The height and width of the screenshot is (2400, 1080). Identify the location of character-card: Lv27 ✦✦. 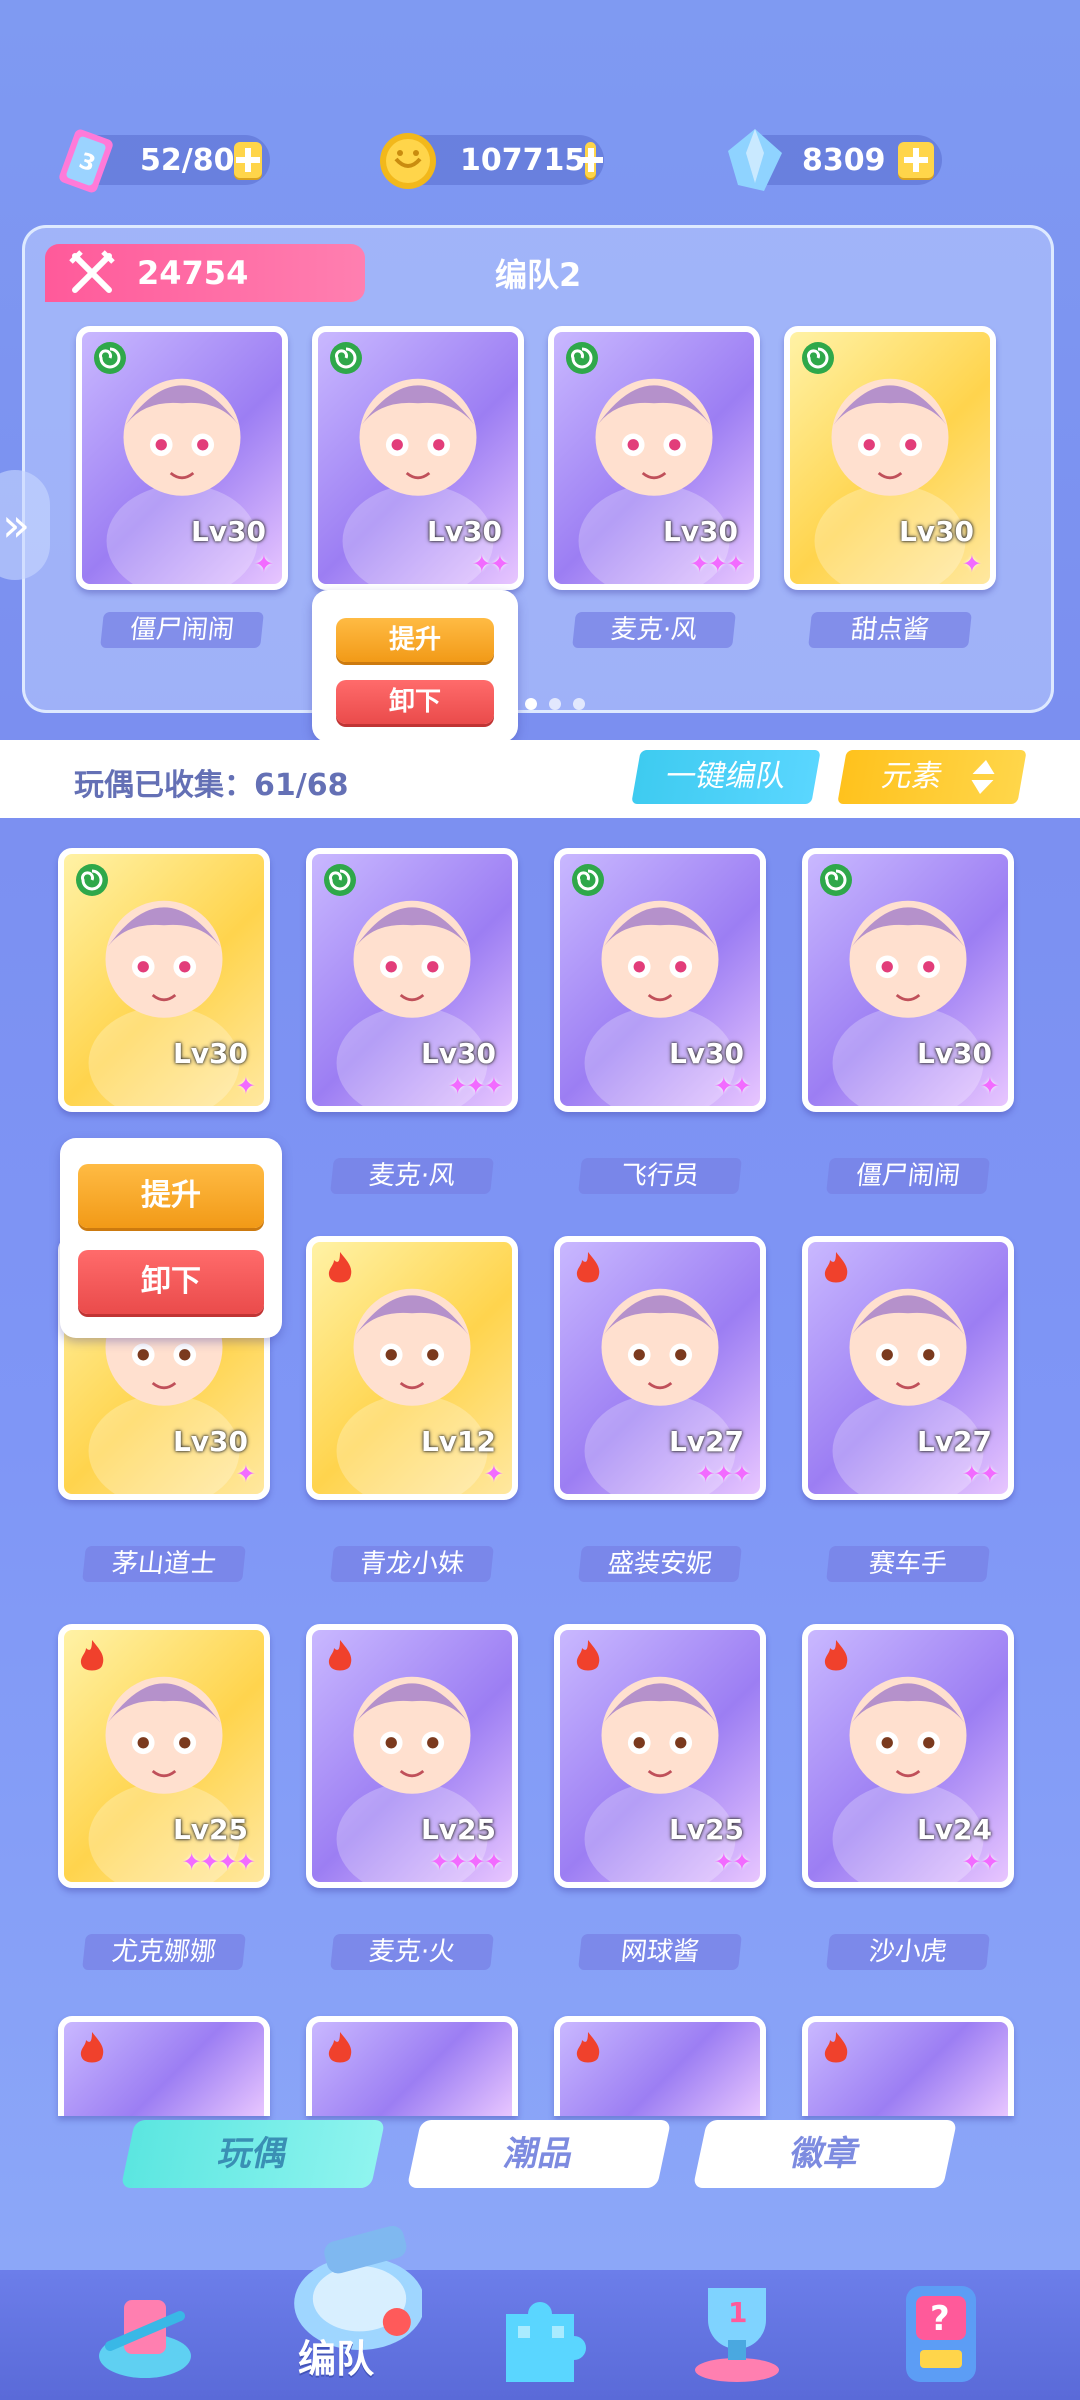
(908, 1368).